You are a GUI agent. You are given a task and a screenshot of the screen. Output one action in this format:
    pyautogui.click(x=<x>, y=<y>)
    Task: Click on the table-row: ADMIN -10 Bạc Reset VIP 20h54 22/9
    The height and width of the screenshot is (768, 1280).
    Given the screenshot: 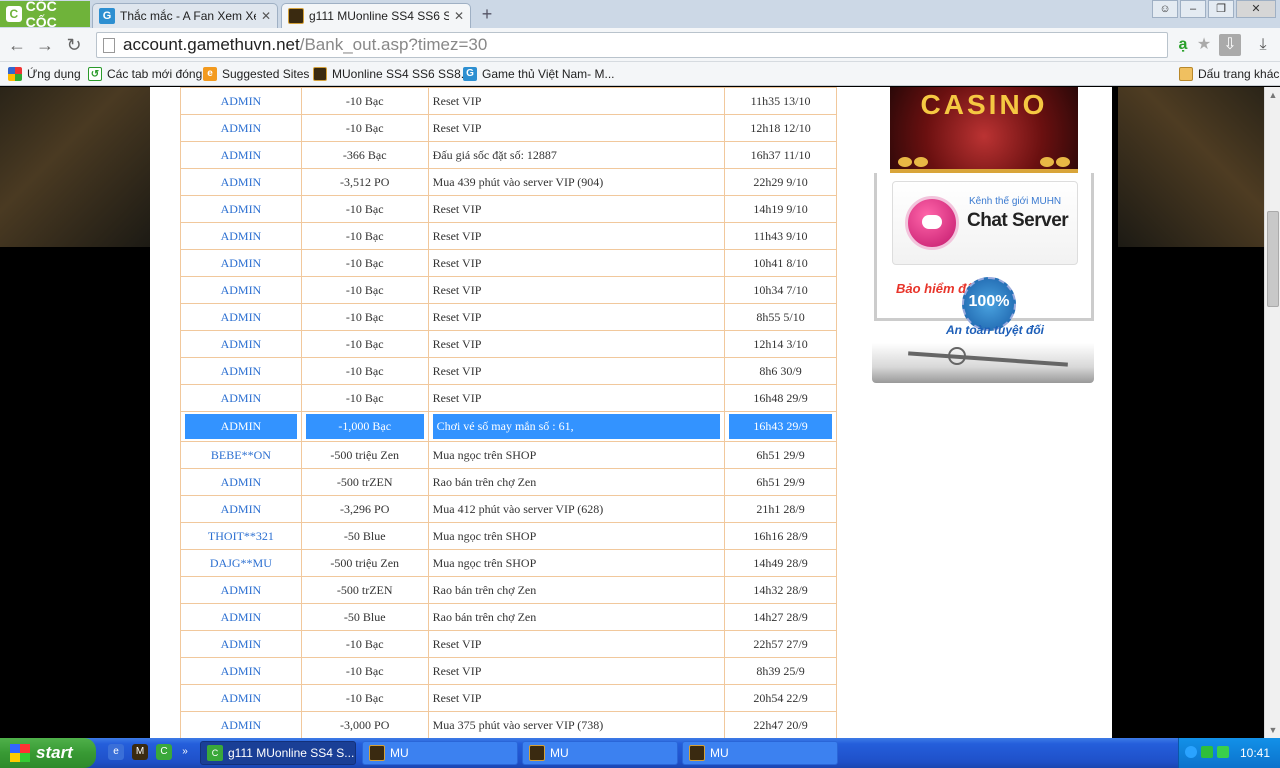 What is the action you would take?
    pyautogui.click(x=508, y=698)
    